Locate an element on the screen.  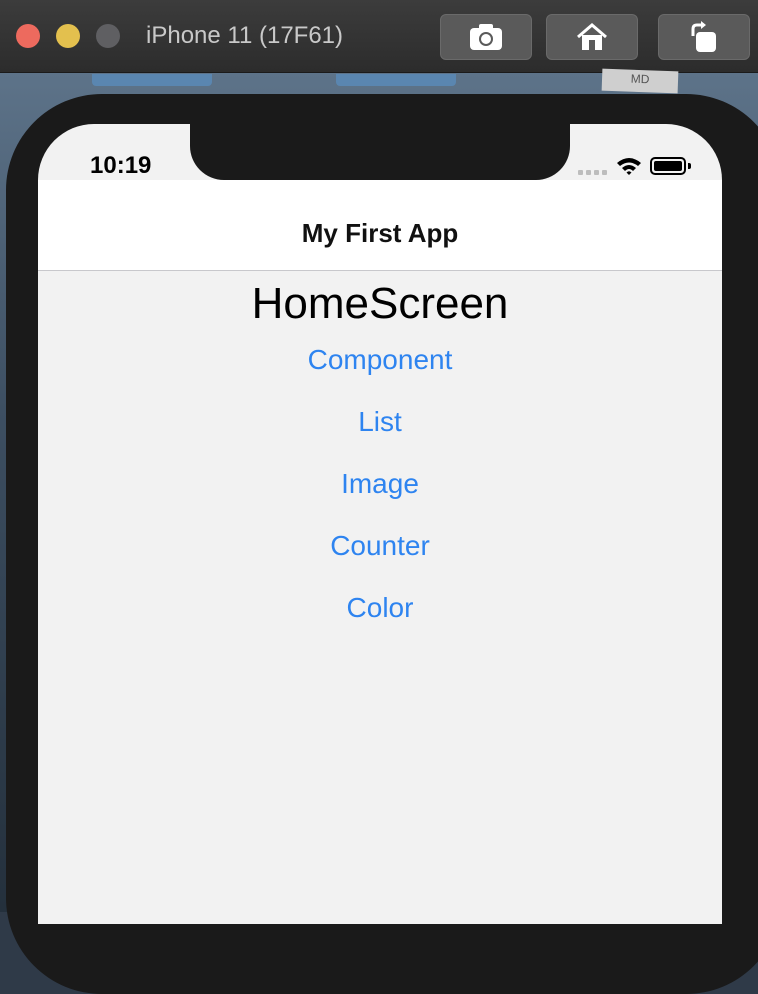
rotate-button is located at coordinates (704, 37).